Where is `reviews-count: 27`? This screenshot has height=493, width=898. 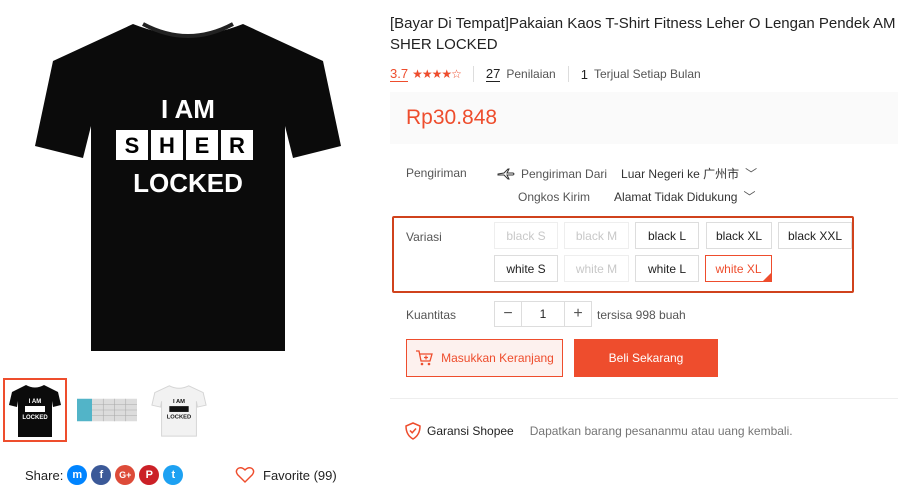 reviews-count: 27 is located at coordinates (493, 74).